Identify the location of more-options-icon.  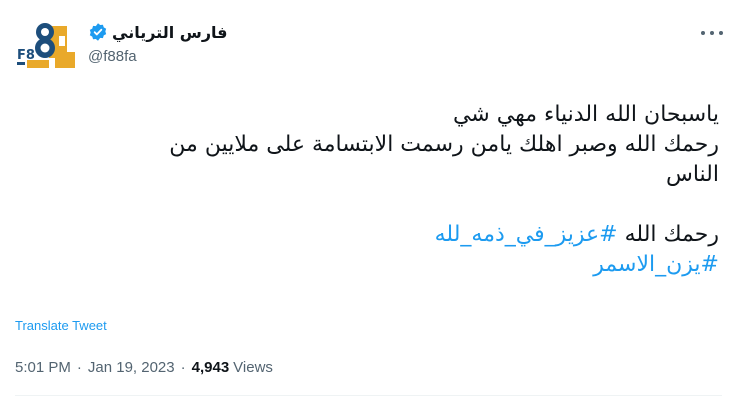
(712, 33).